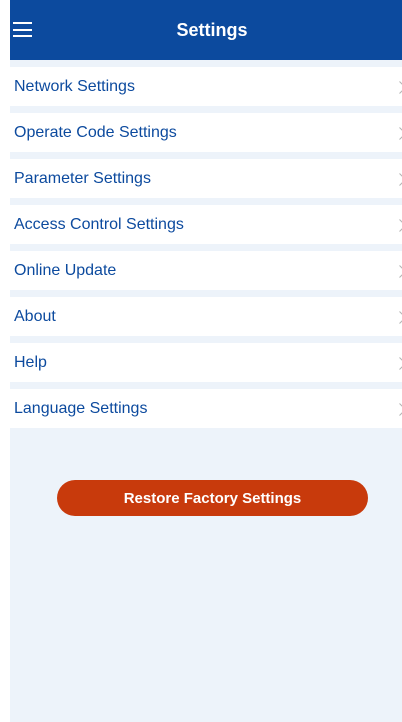 The image size is (402, 722). I want to click on settings-item-label: About, so click(35, 316).